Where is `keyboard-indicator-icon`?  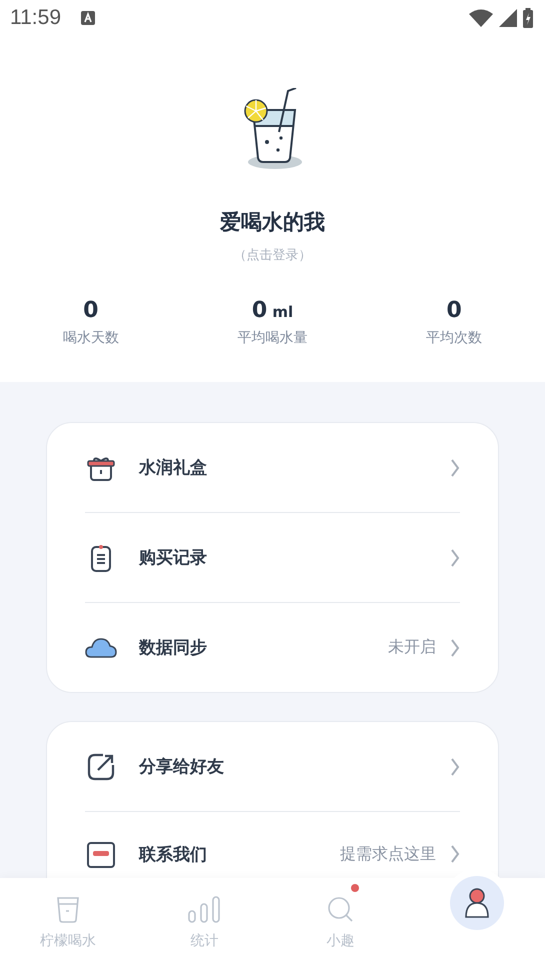 keyboard-indicator-icon is located at coordinates (88, 18).